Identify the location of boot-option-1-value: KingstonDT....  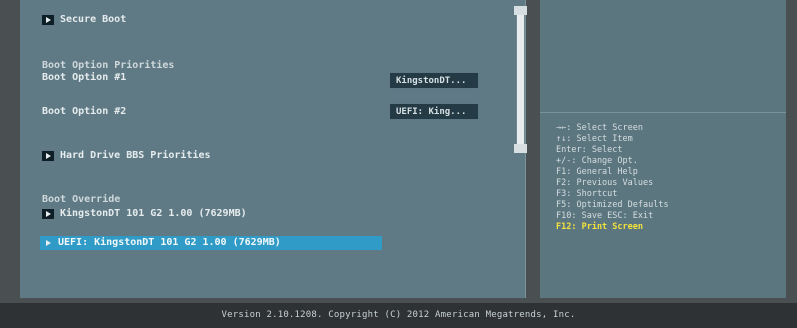
(434, 80).